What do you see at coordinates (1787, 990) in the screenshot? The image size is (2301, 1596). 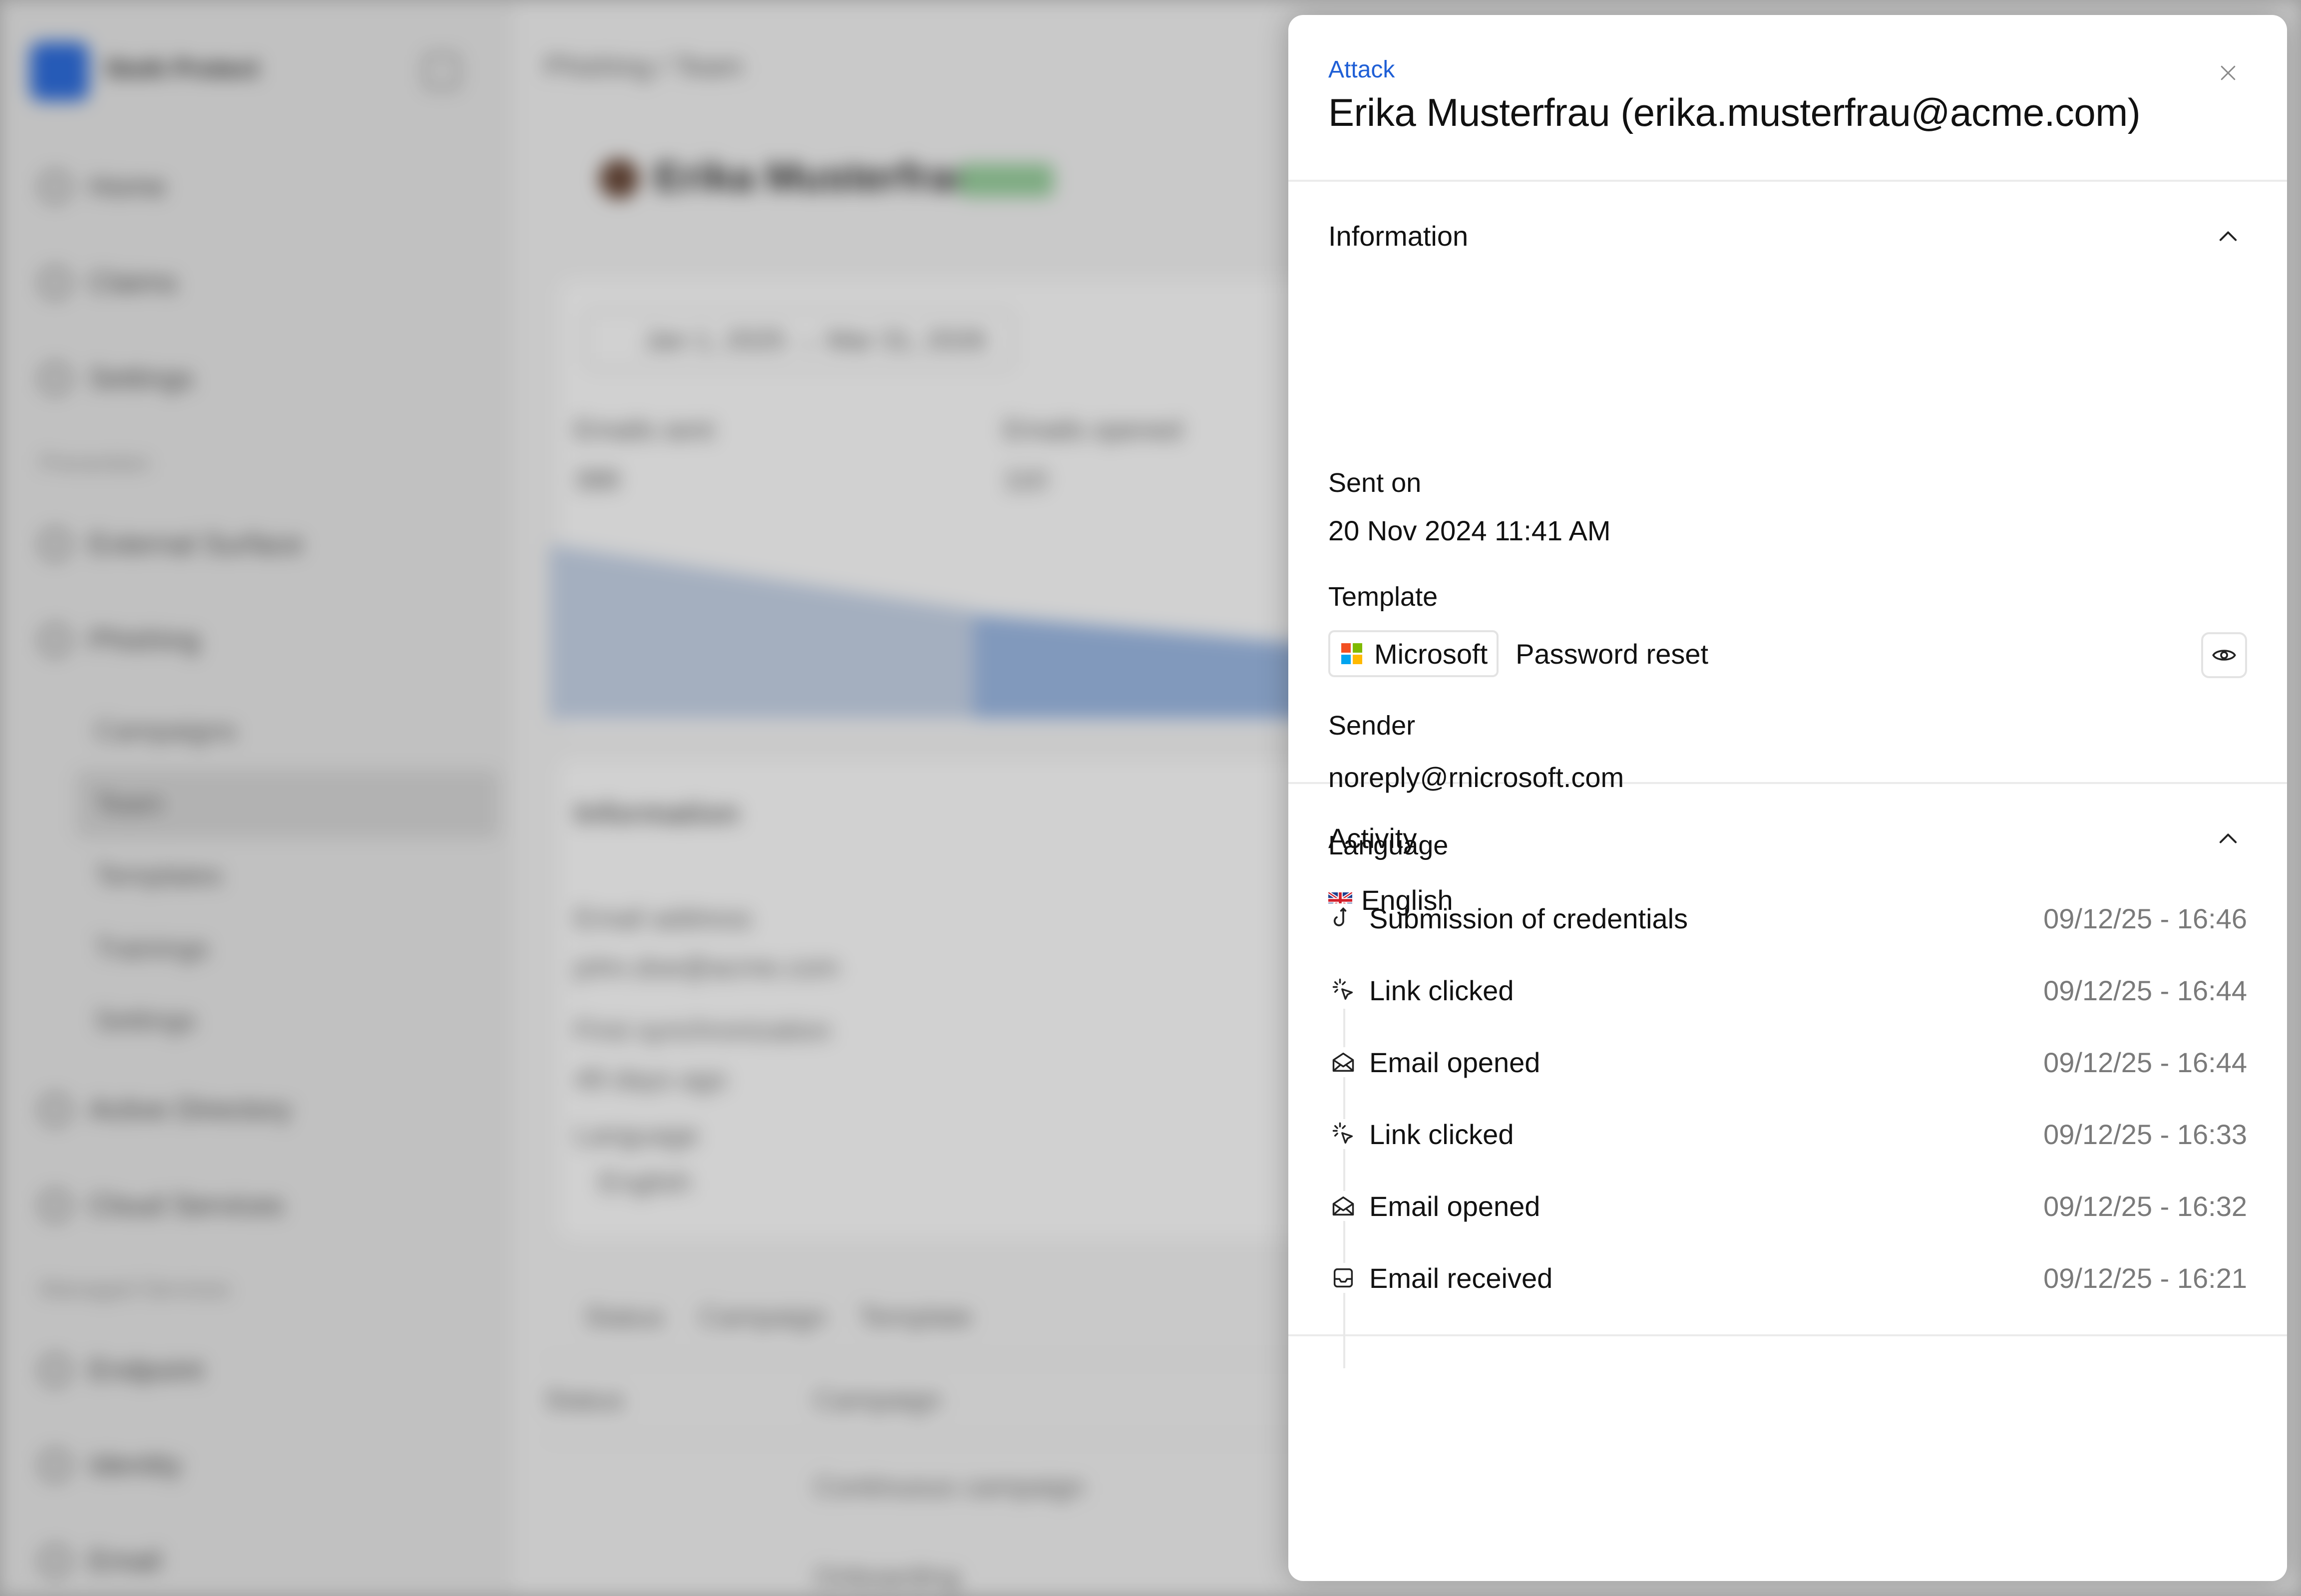 I see `activity-item: Link clicked 09/12/25 - 16:44` at bounding box center [1787, 990].